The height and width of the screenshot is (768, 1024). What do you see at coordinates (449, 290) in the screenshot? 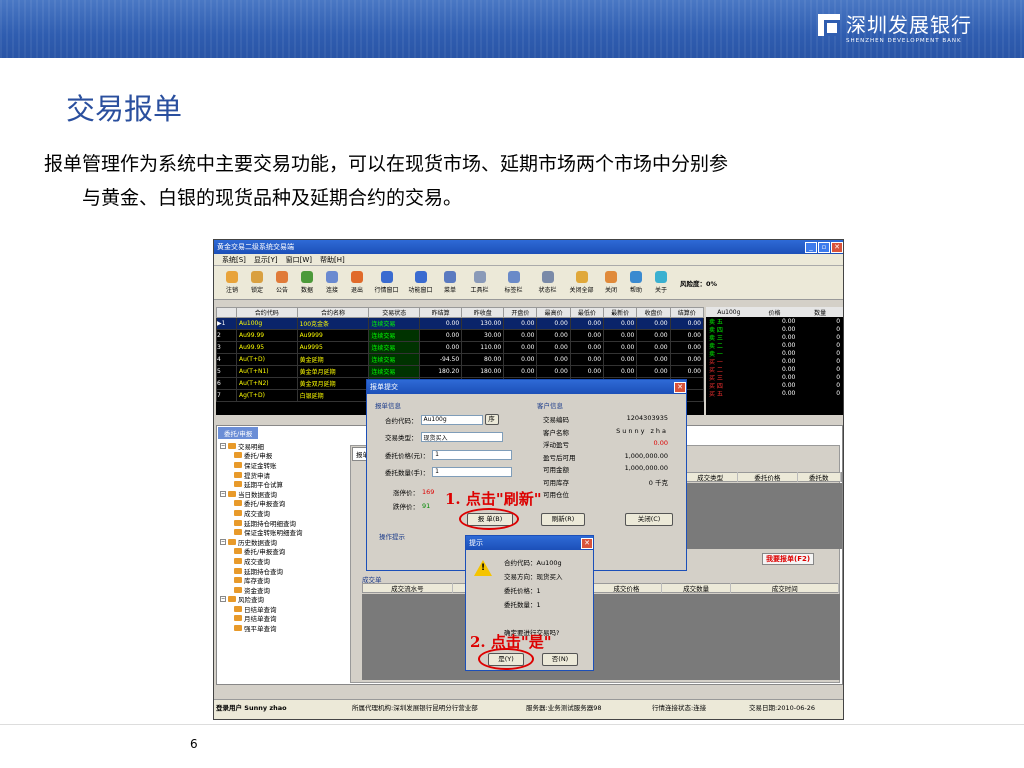
I see `toolbar-label-8: 菜单` at bounding box center [449, 290].